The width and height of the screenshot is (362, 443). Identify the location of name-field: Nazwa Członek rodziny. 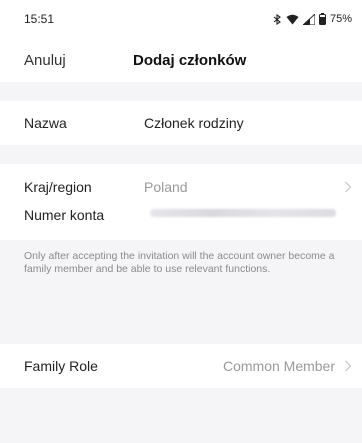
(181, 123).